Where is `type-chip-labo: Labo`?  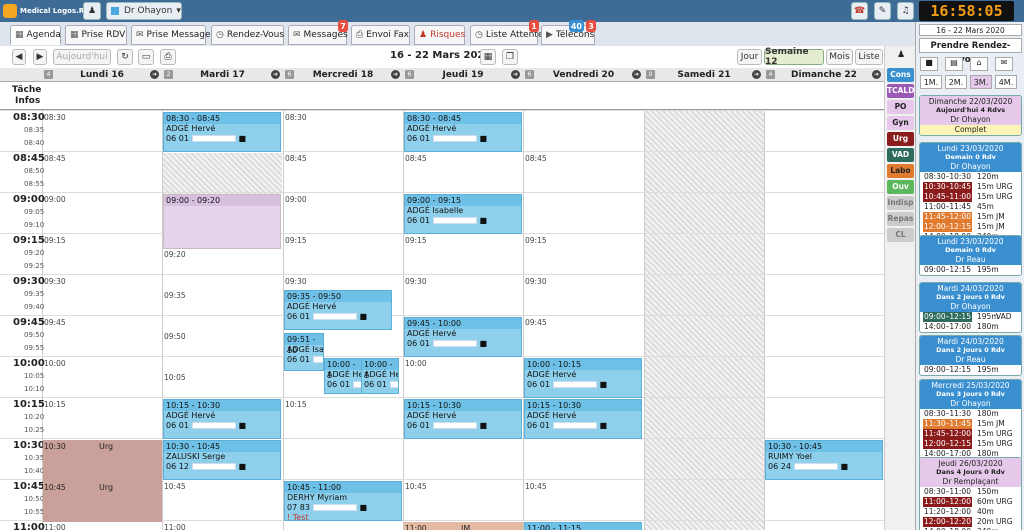
type-chip-labo: Labo is located at coordinates (900, 171).